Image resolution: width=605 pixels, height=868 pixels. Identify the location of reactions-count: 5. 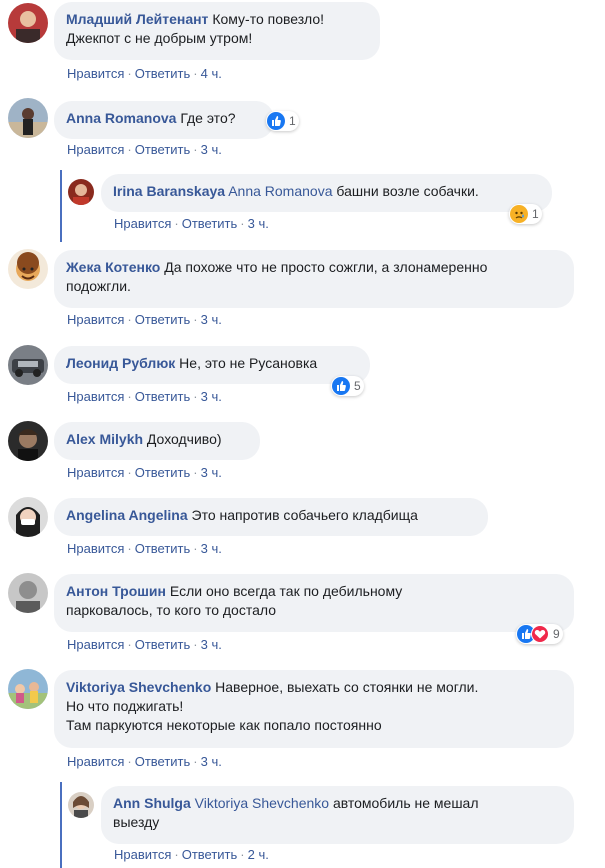
(347, 386).